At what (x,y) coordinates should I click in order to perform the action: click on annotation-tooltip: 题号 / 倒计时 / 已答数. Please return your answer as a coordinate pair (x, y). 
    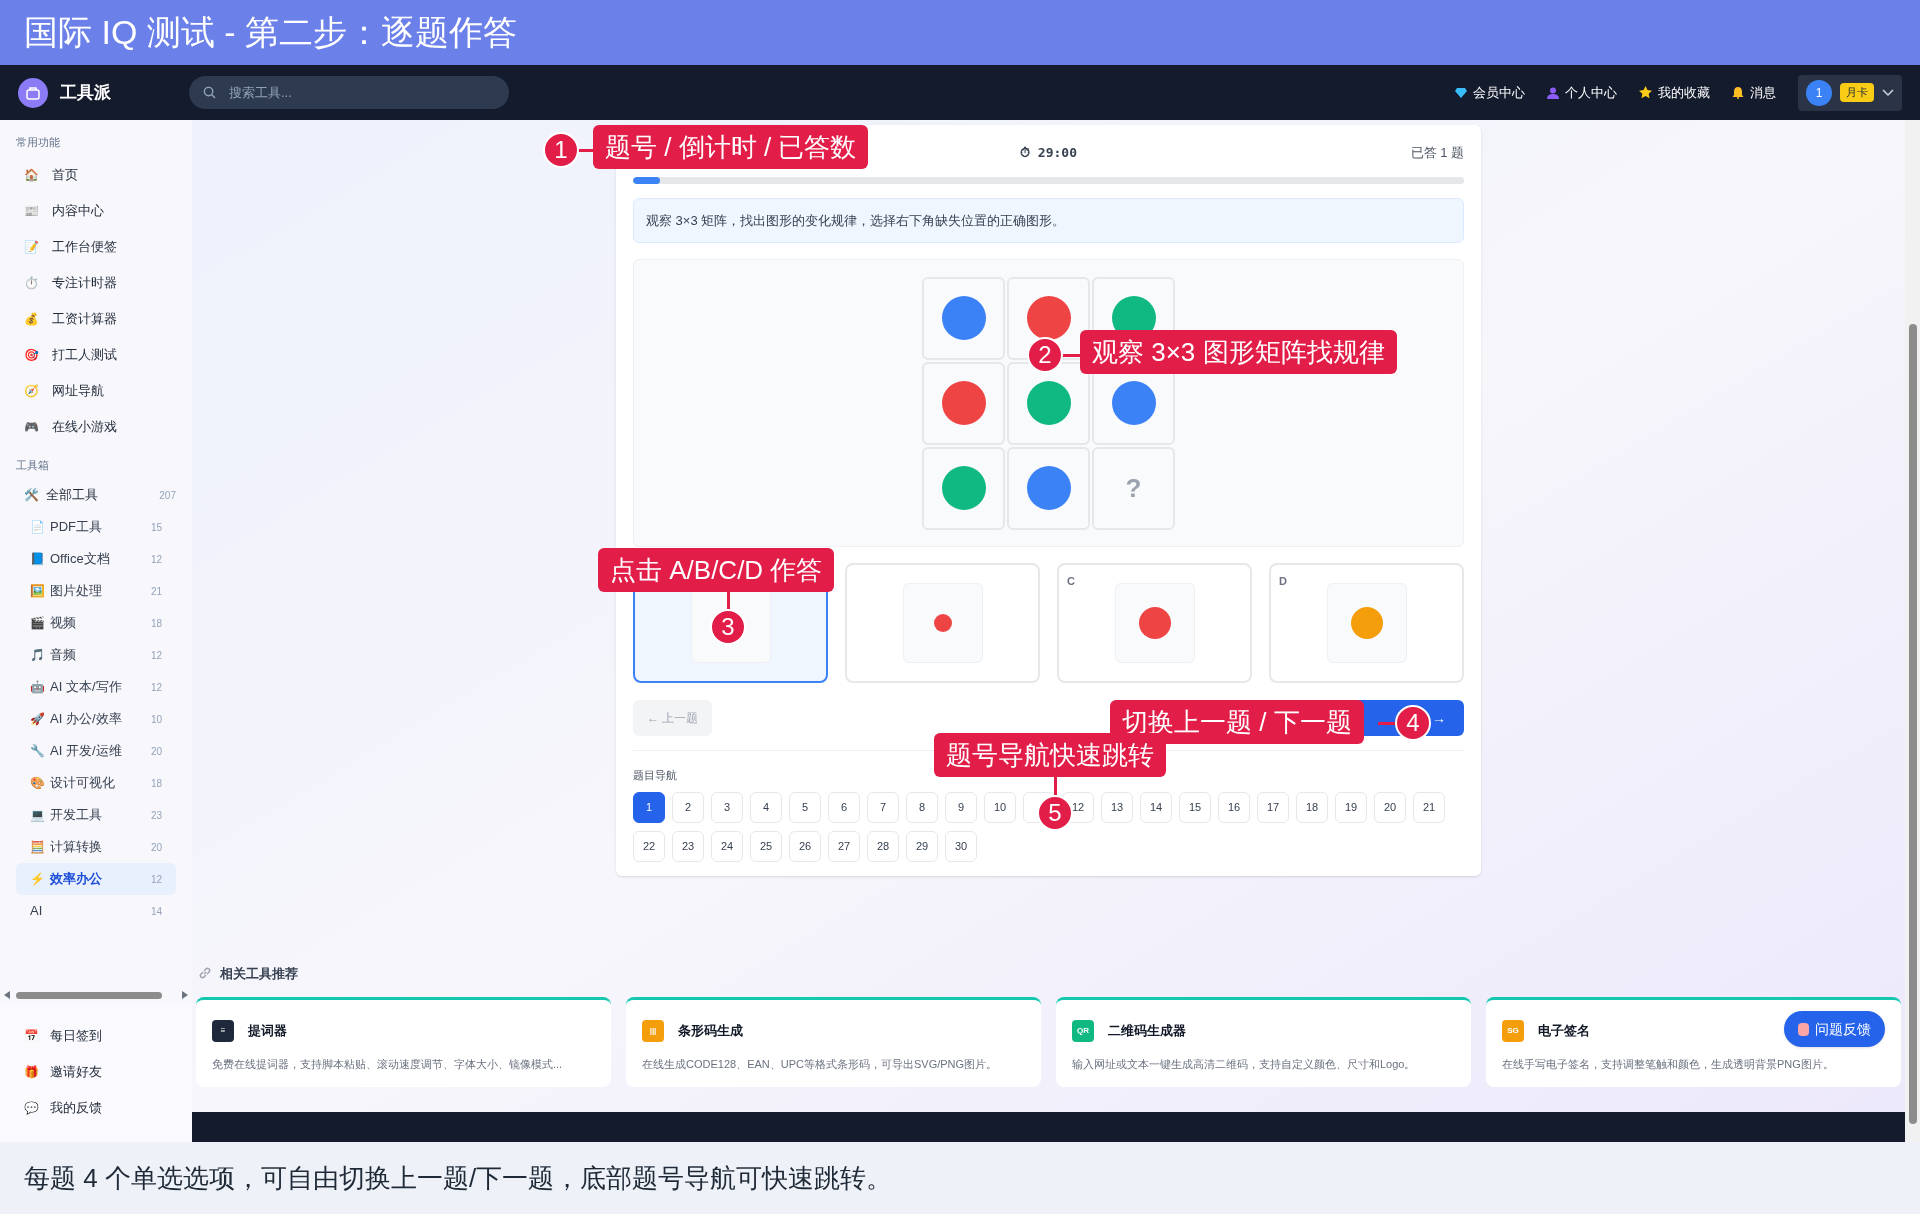
    Looking at the image, I should click on (731, 147).